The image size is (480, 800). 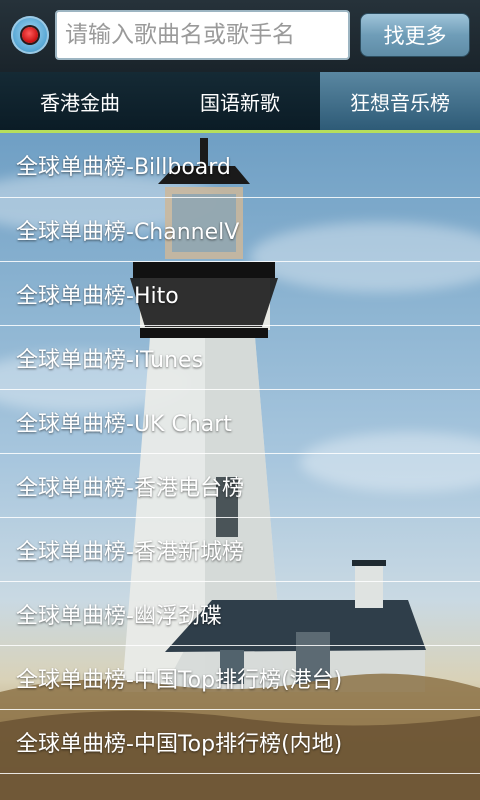 I want to click on list-item: 全球单曲榜-中国Top排行榜(港台), so click(x=240, y=678).